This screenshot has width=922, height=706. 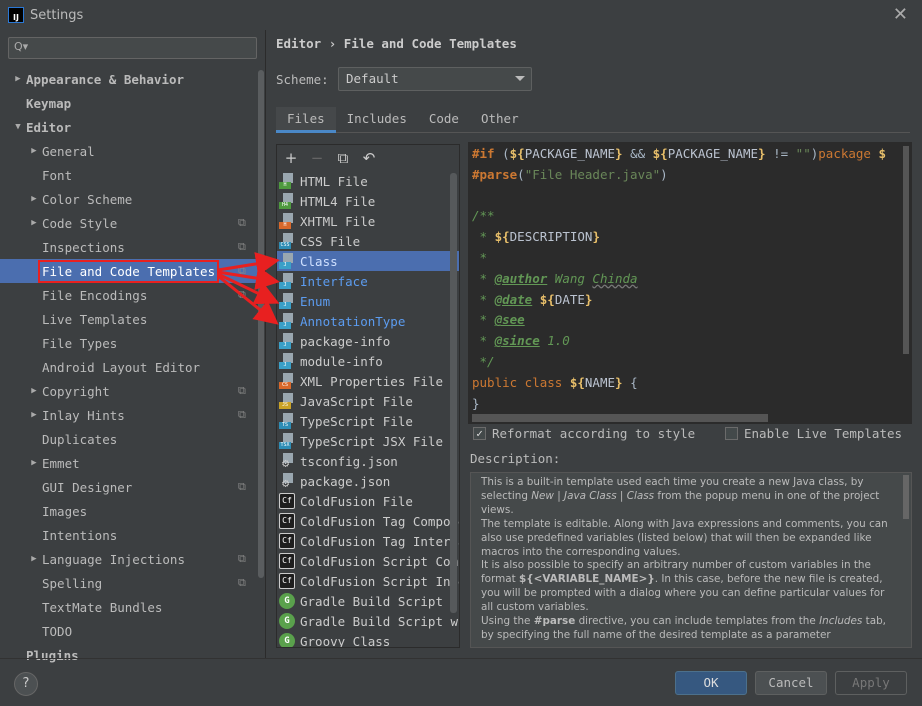 I want to click on template-item: Jpackage-info, so click(x=368, y=341).